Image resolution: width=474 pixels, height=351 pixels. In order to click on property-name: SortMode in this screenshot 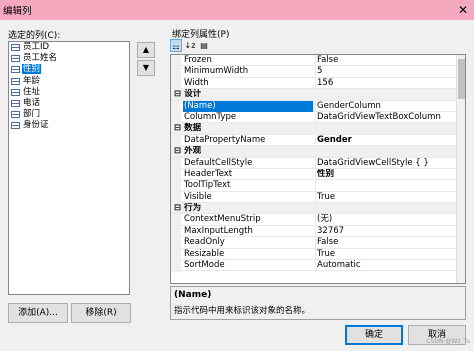, I will do `click(204, 265)`.